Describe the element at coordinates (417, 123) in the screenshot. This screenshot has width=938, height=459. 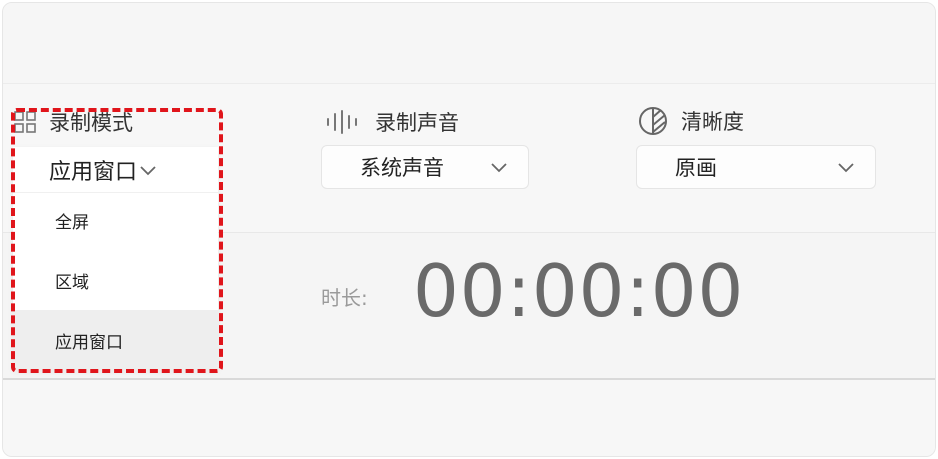
I see `record-audio-label: 录制声音` at that location.